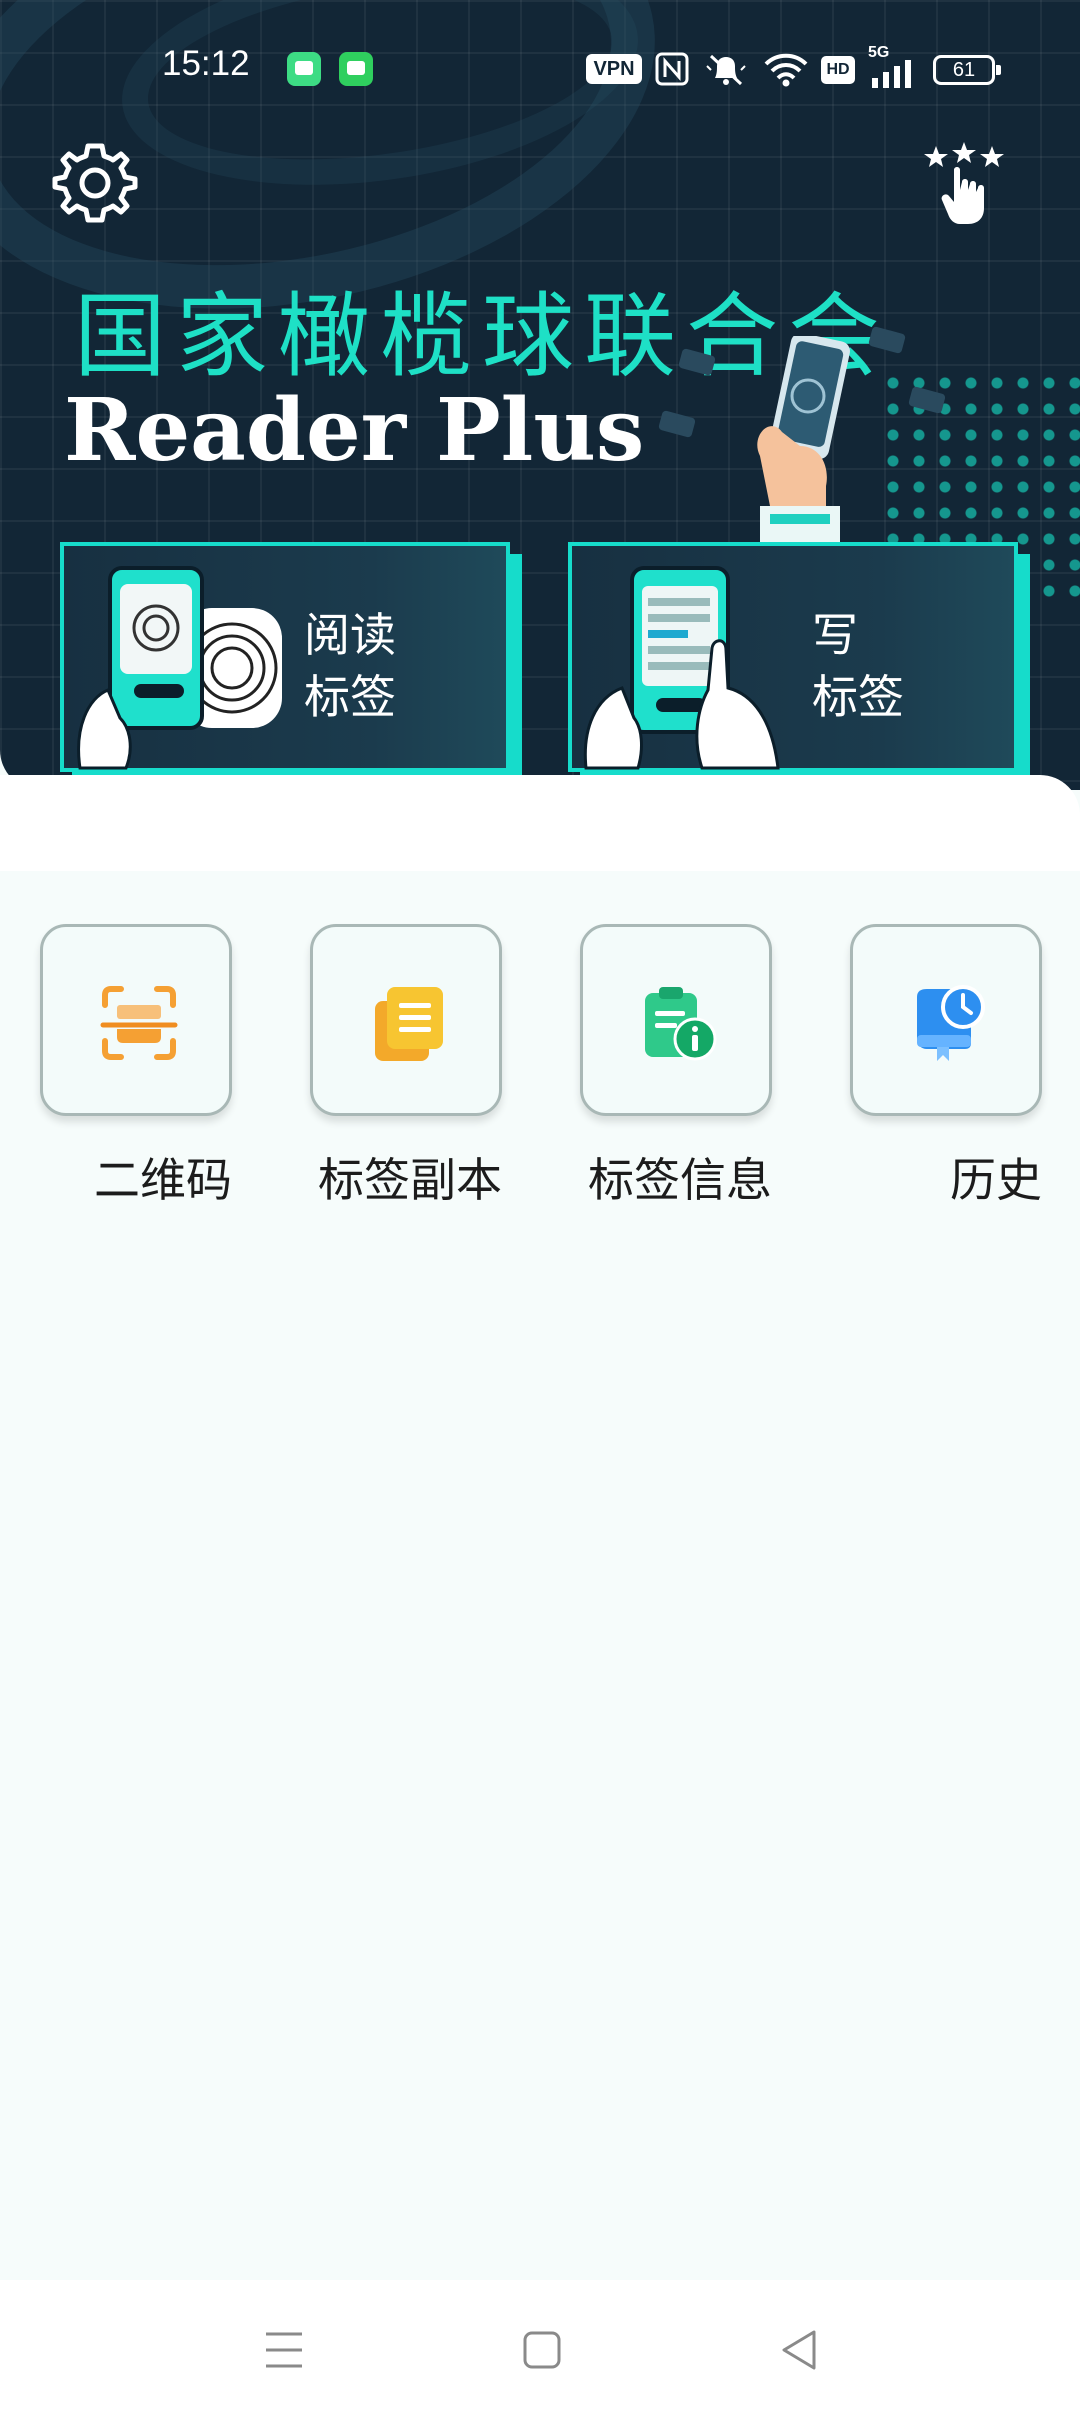 This screenshot has width=1080, height=2412. Describe the element at coordinates (614, 69) in the screenshot. I see `vpn-badge: VPN` at that location.